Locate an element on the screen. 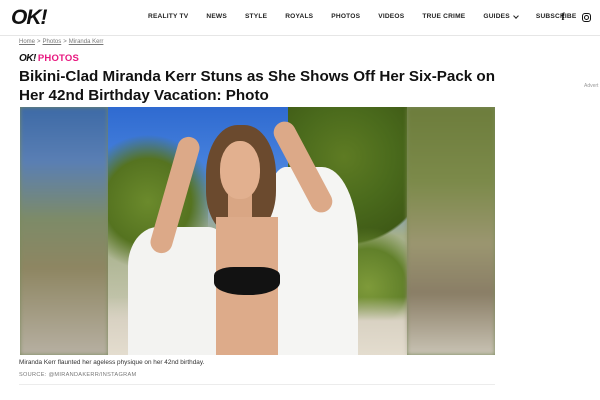 The height and width of the screenshot is (400, 600). photo-shirt is located at coordinates (178, 291).